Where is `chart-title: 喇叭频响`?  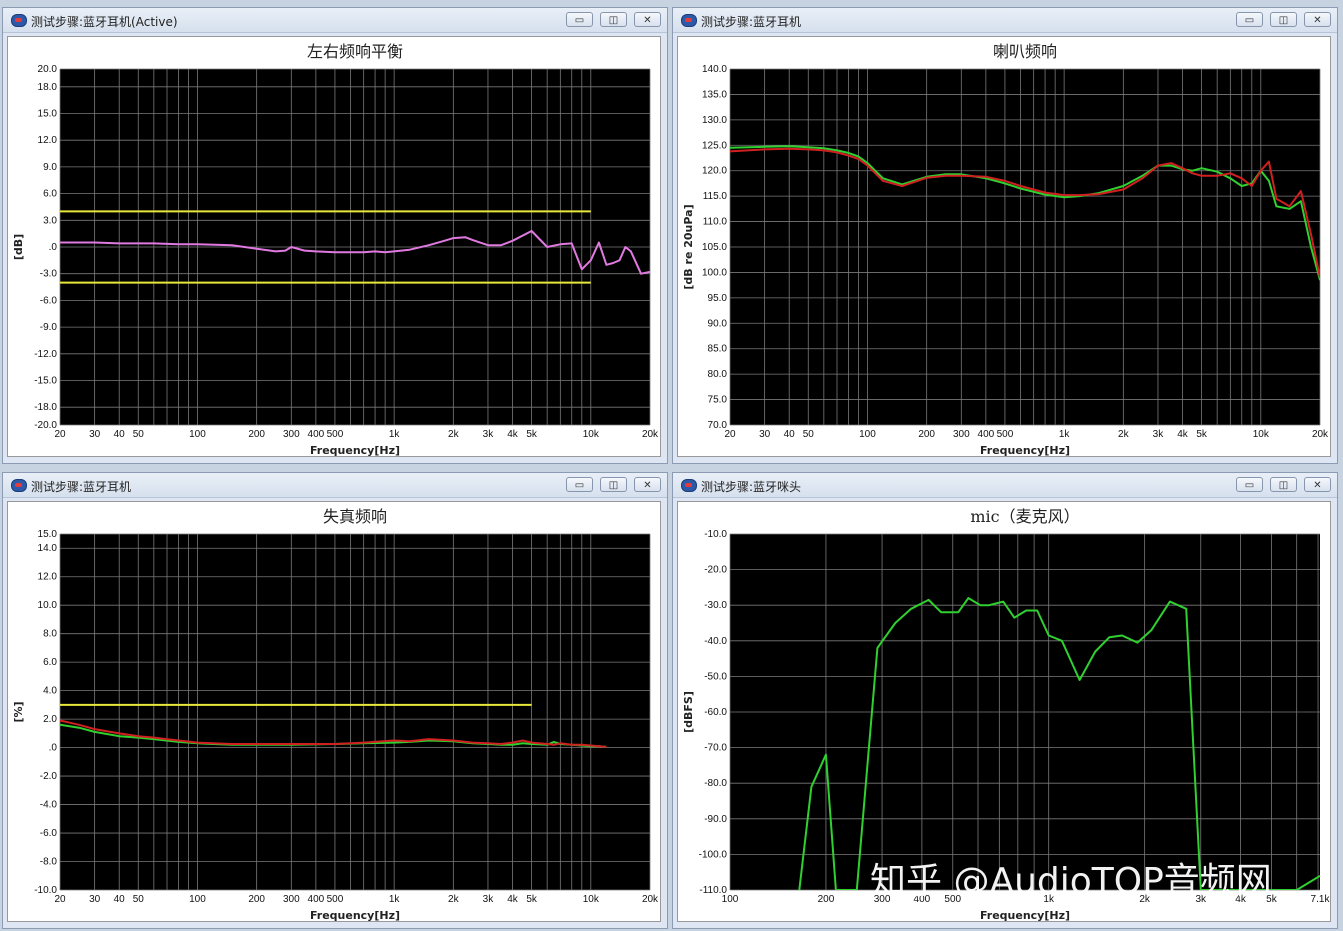
chart-title: 喇叭频响 is located at coordinates (1025, 51).